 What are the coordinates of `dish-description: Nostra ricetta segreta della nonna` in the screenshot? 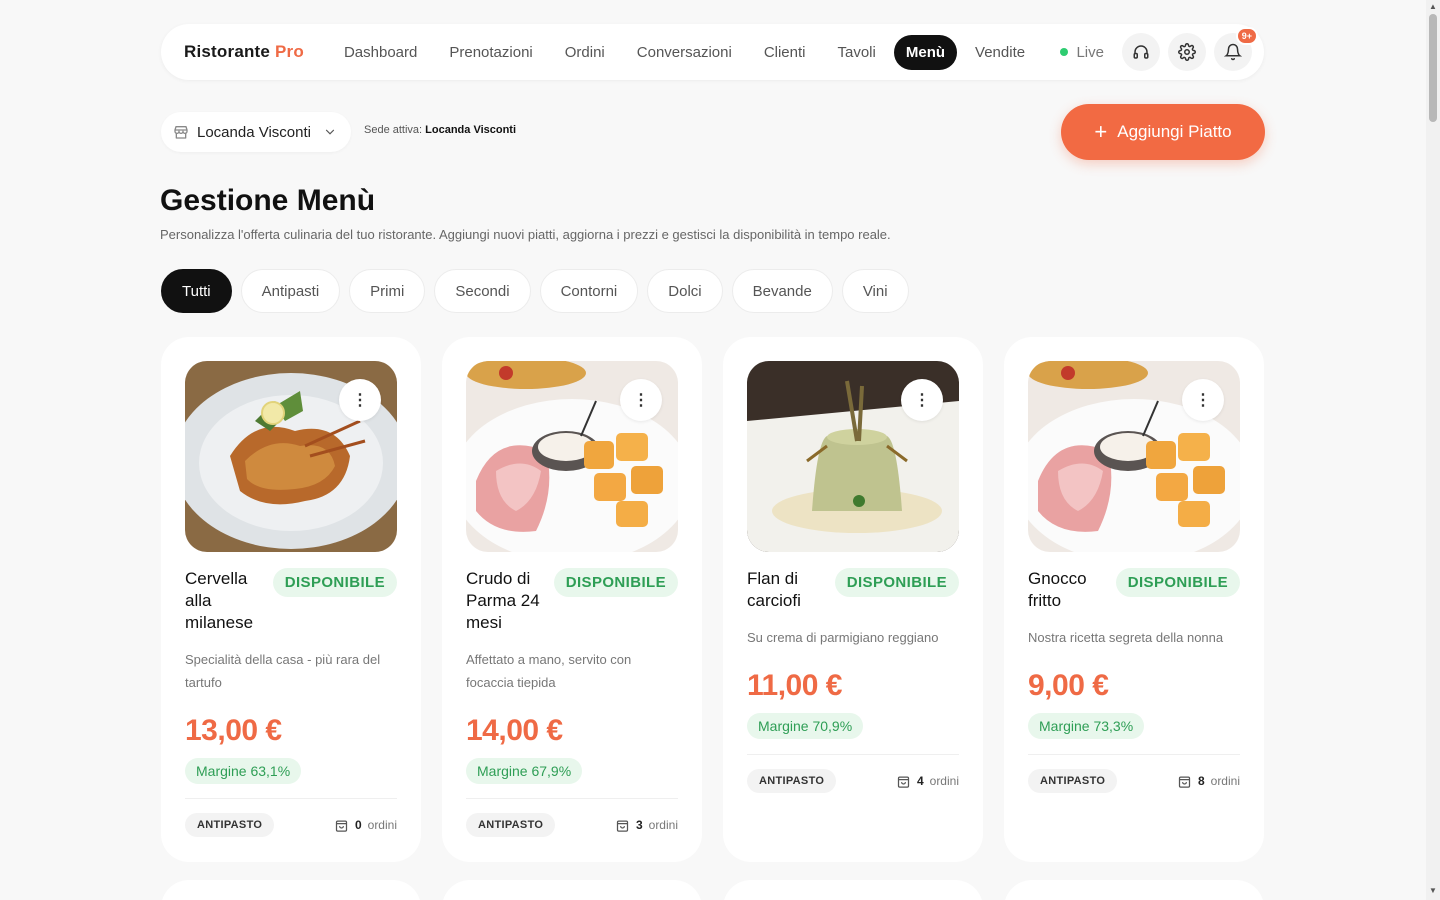 It's located at (1126, 637).